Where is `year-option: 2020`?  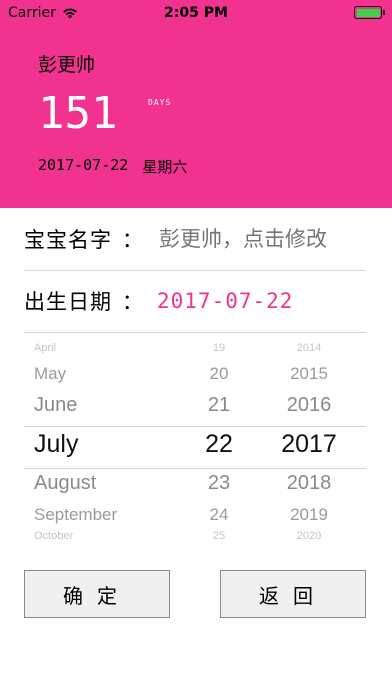
year-option: 2020 is located at coordinates (309, 536).